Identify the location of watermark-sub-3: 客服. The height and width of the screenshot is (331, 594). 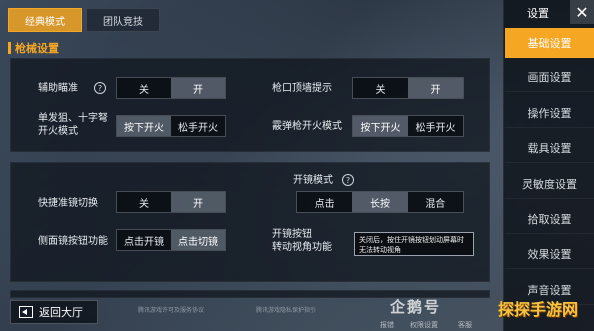
(465, 325).